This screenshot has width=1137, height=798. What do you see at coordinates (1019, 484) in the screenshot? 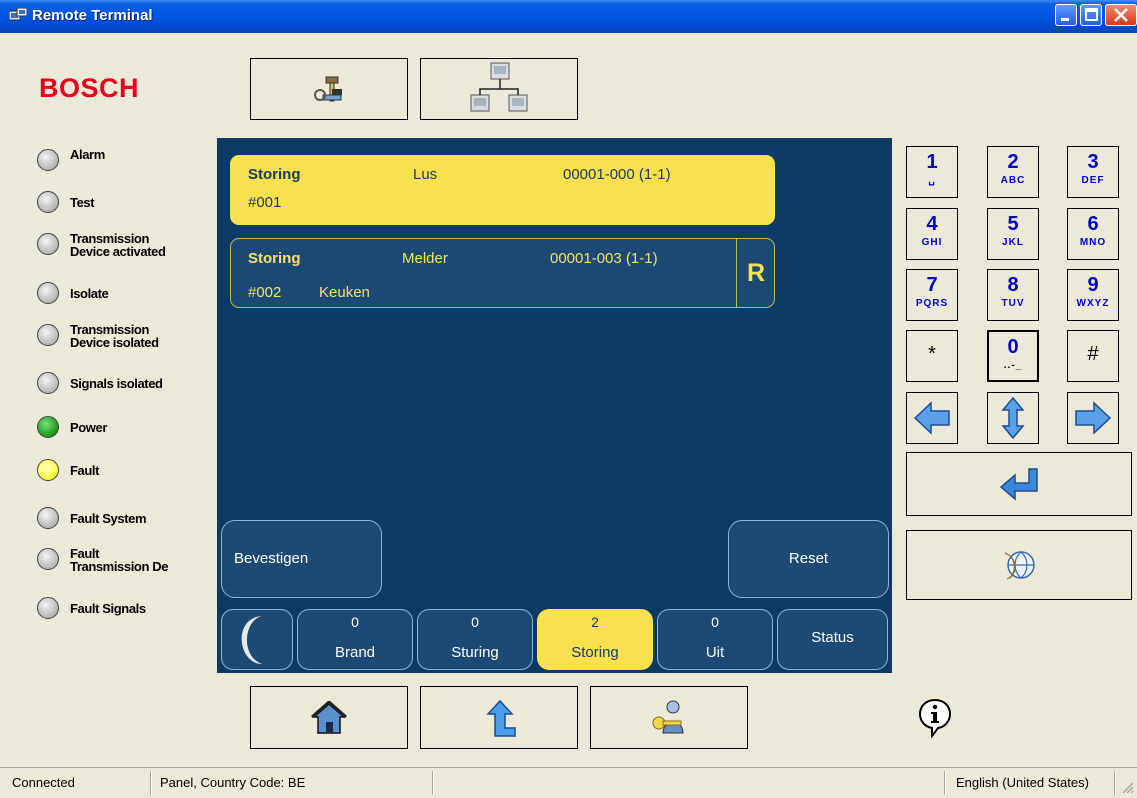
I see `enter-key` at bounding box center [1019, 484].